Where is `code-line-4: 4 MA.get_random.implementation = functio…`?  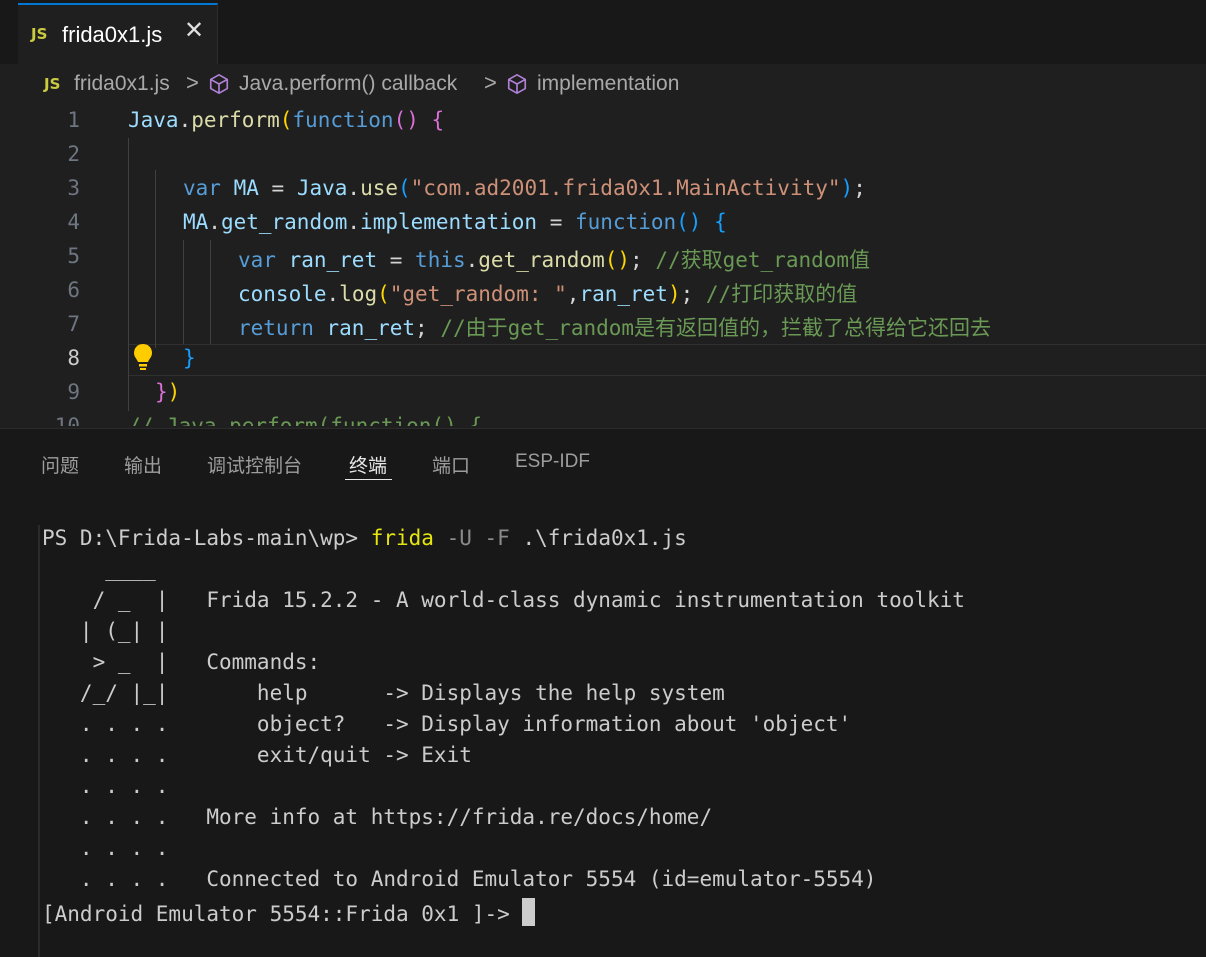 code-line-4: 4 MA.get_random.implementation = functio… is located at coordinates (397, 222).